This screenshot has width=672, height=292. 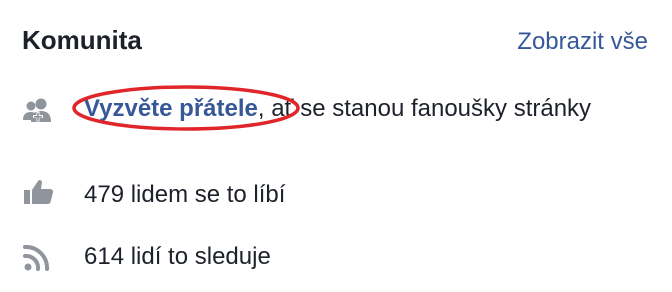 I want to click on invite-friends-icon, so click(x=39, y=111).